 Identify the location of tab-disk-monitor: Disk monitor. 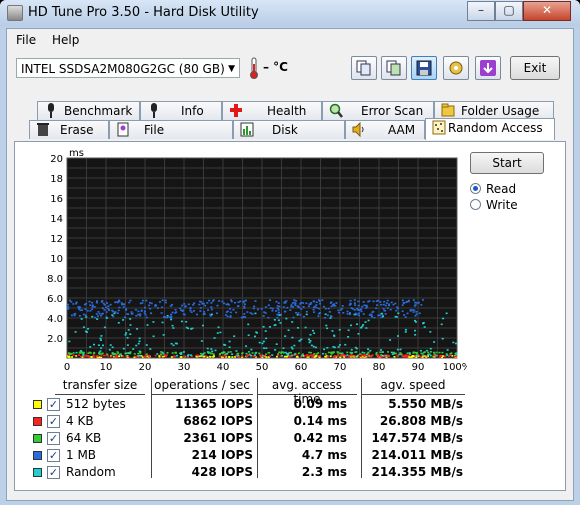
(289, 137).